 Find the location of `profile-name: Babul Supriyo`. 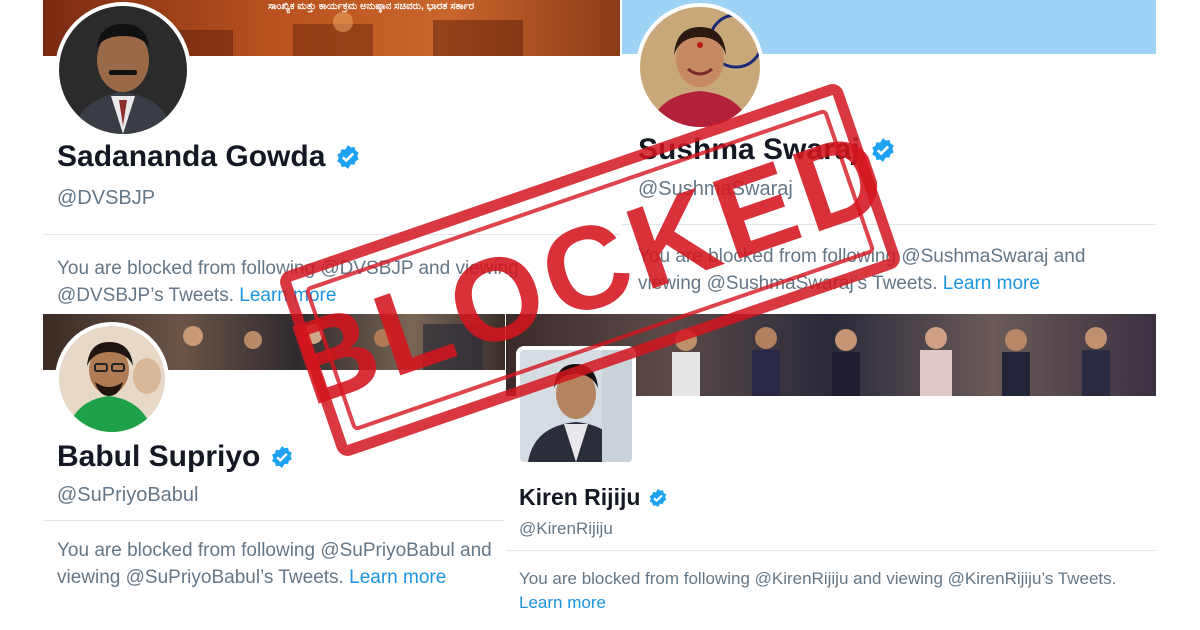

profile-name: Babul Supriyo is located at coordinates (175, 457).